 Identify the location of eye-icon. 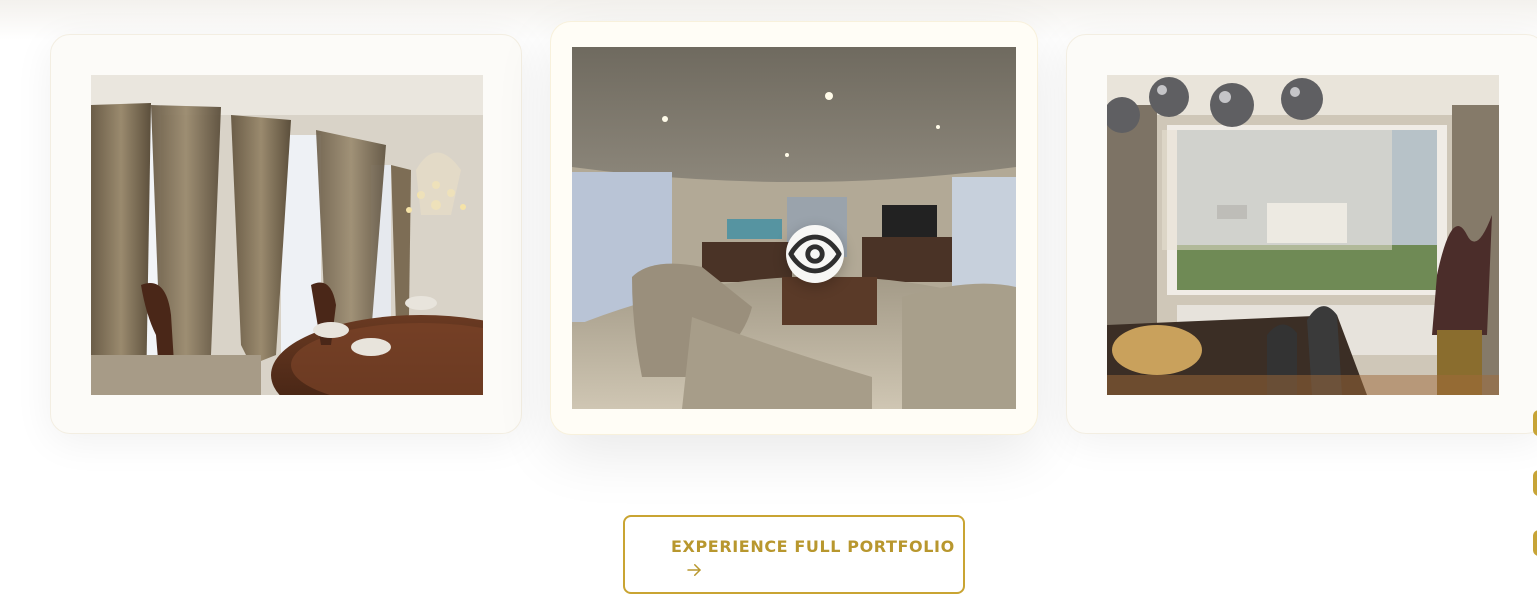
(815, 254).